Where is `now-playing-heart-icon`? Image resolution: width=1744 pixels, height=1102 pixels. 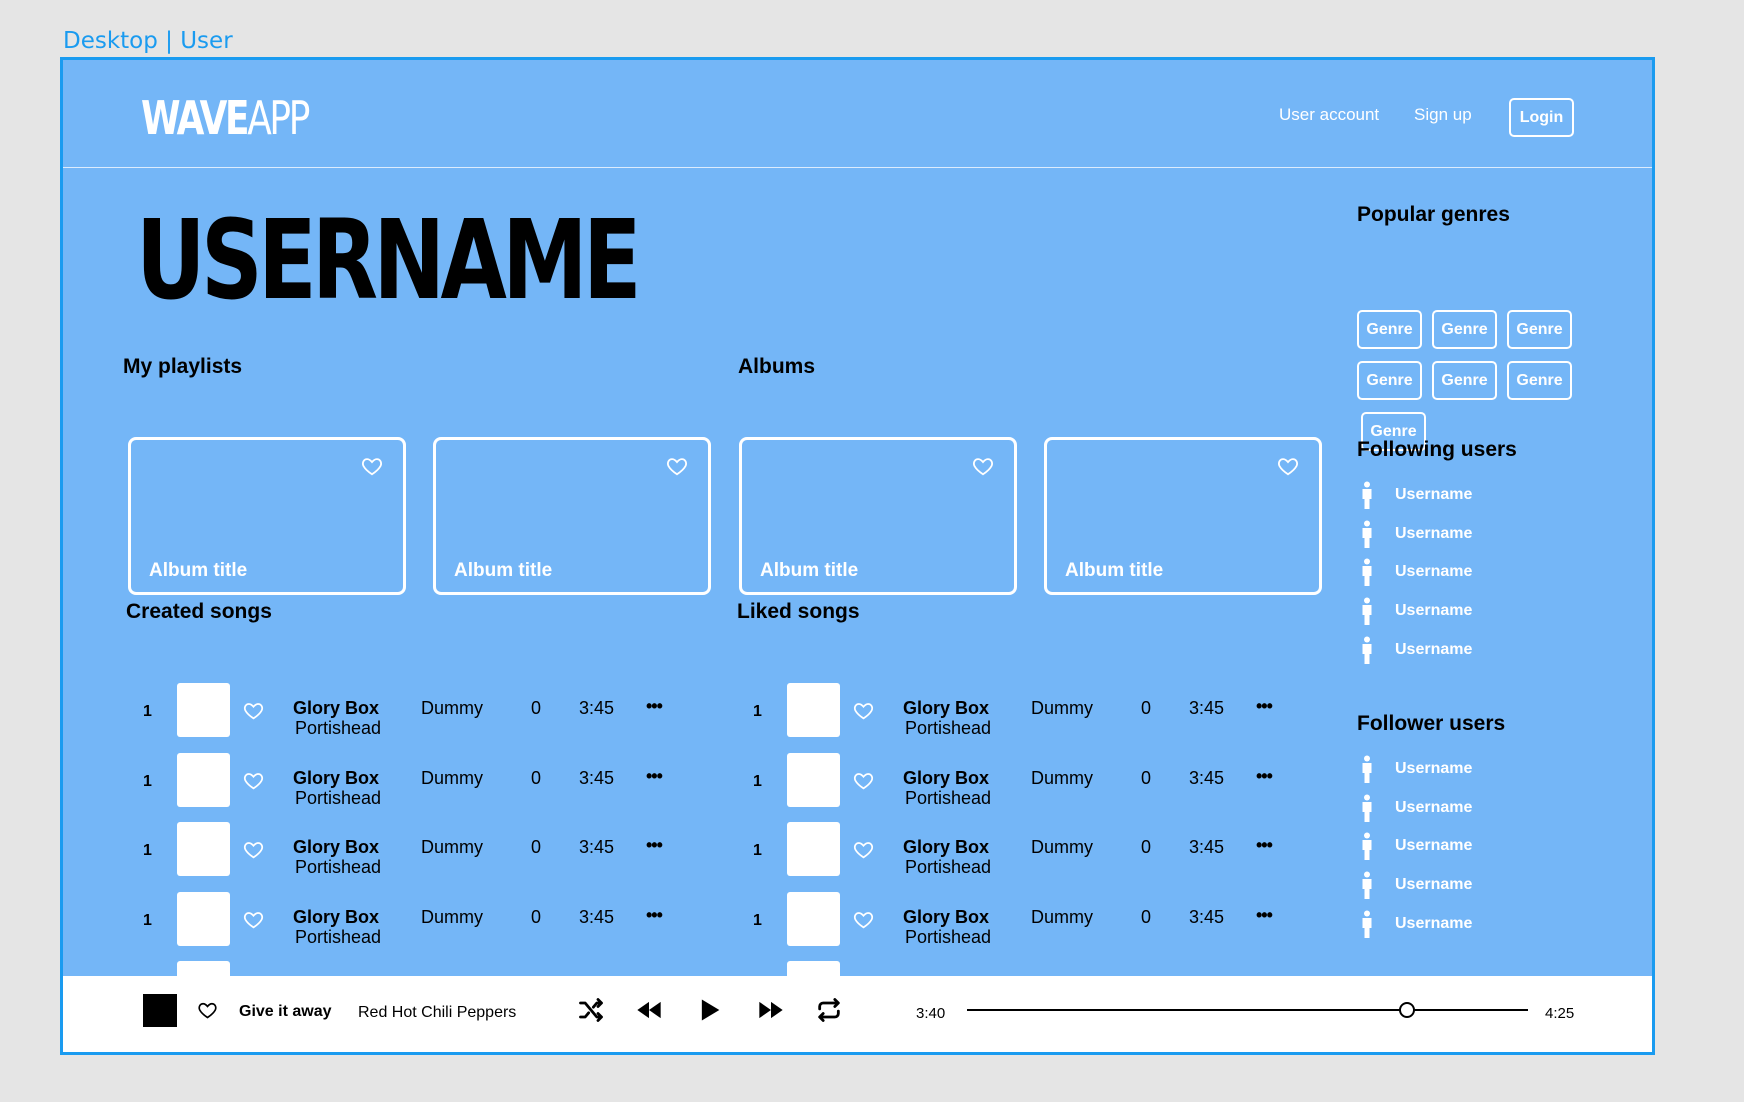
now-playing-heart-icon is located at coordinates (207, 1010).